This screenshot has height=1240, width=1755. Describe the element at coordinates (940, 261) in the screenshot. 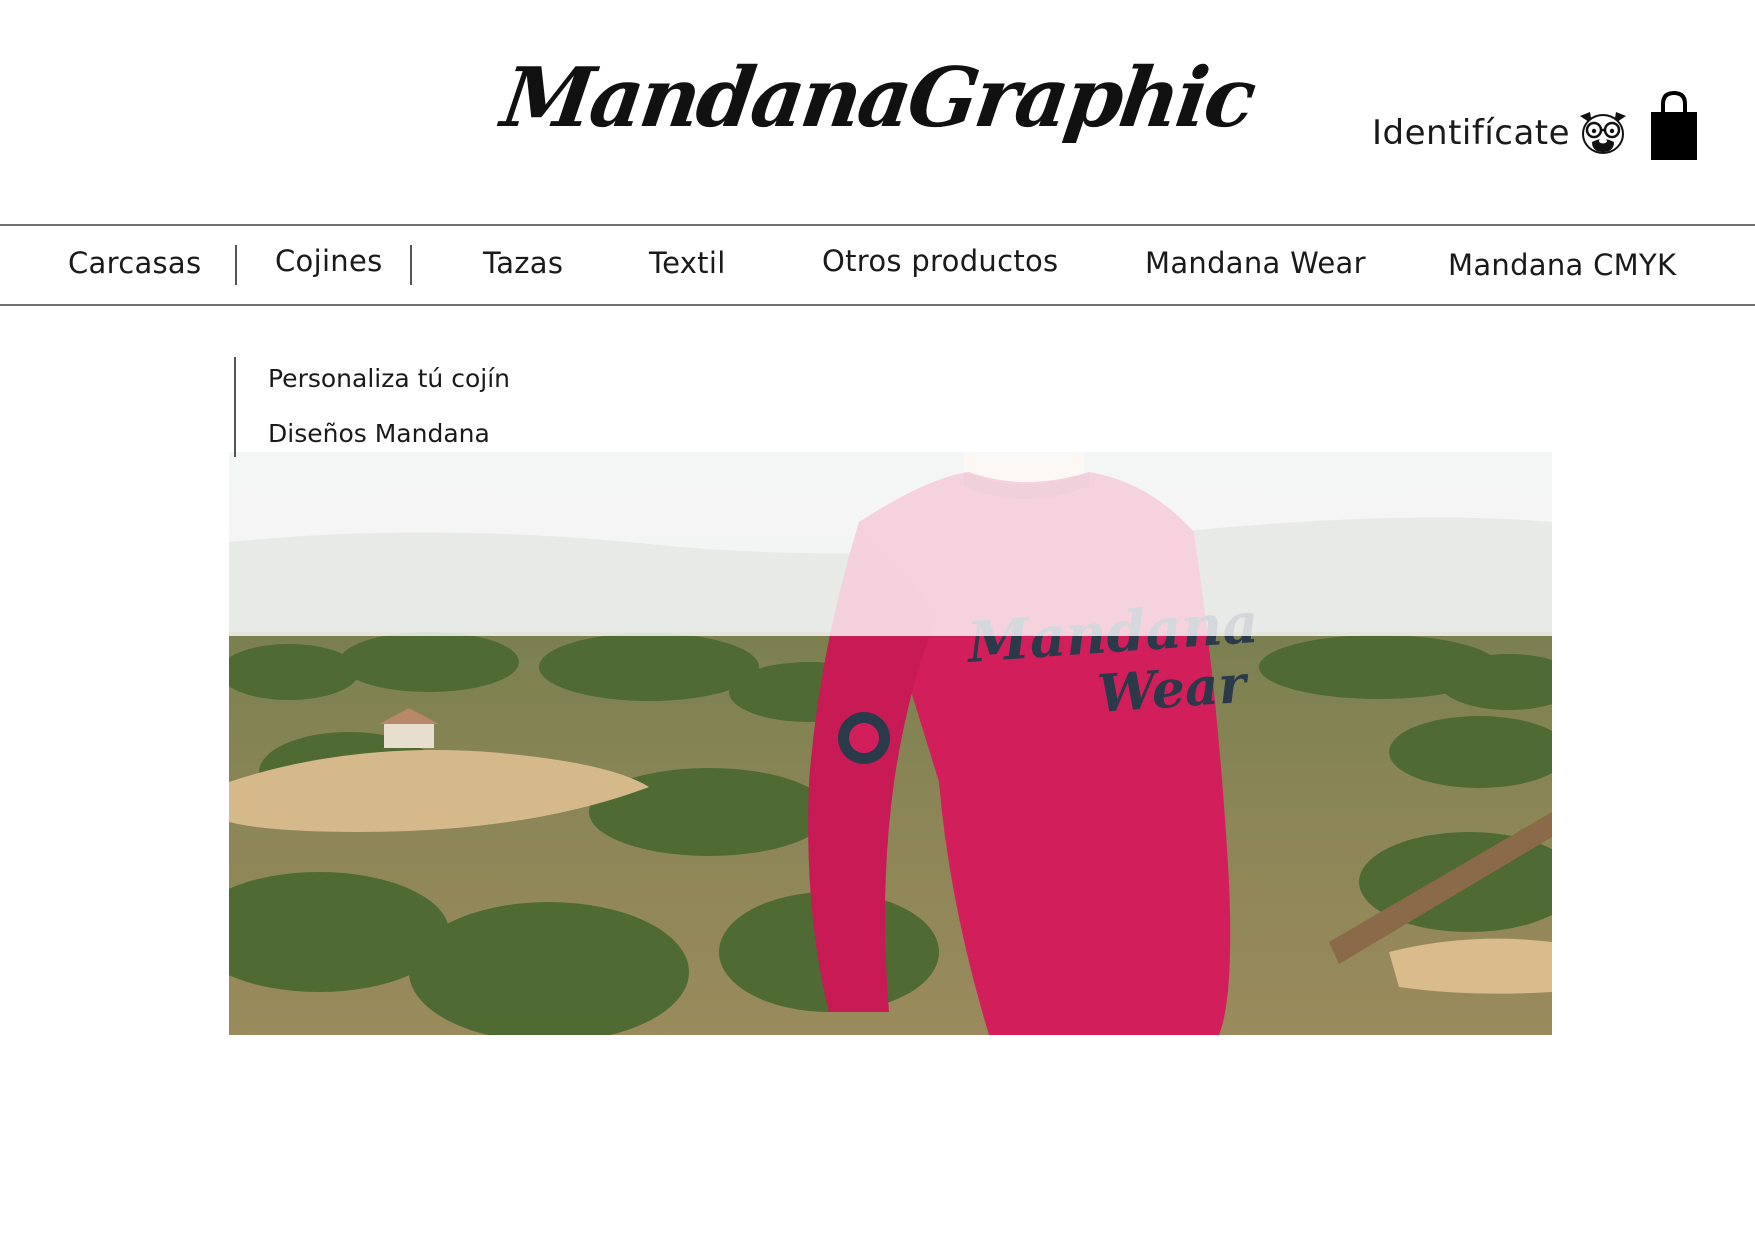

I see `nav-item-otros-productos: Otros productos` at that location.